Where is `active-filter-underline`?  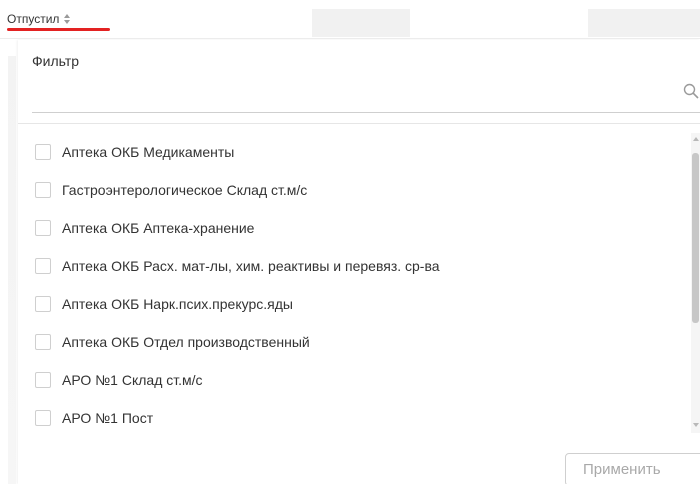 active-filter-underline is located at coordinates (58, 29).